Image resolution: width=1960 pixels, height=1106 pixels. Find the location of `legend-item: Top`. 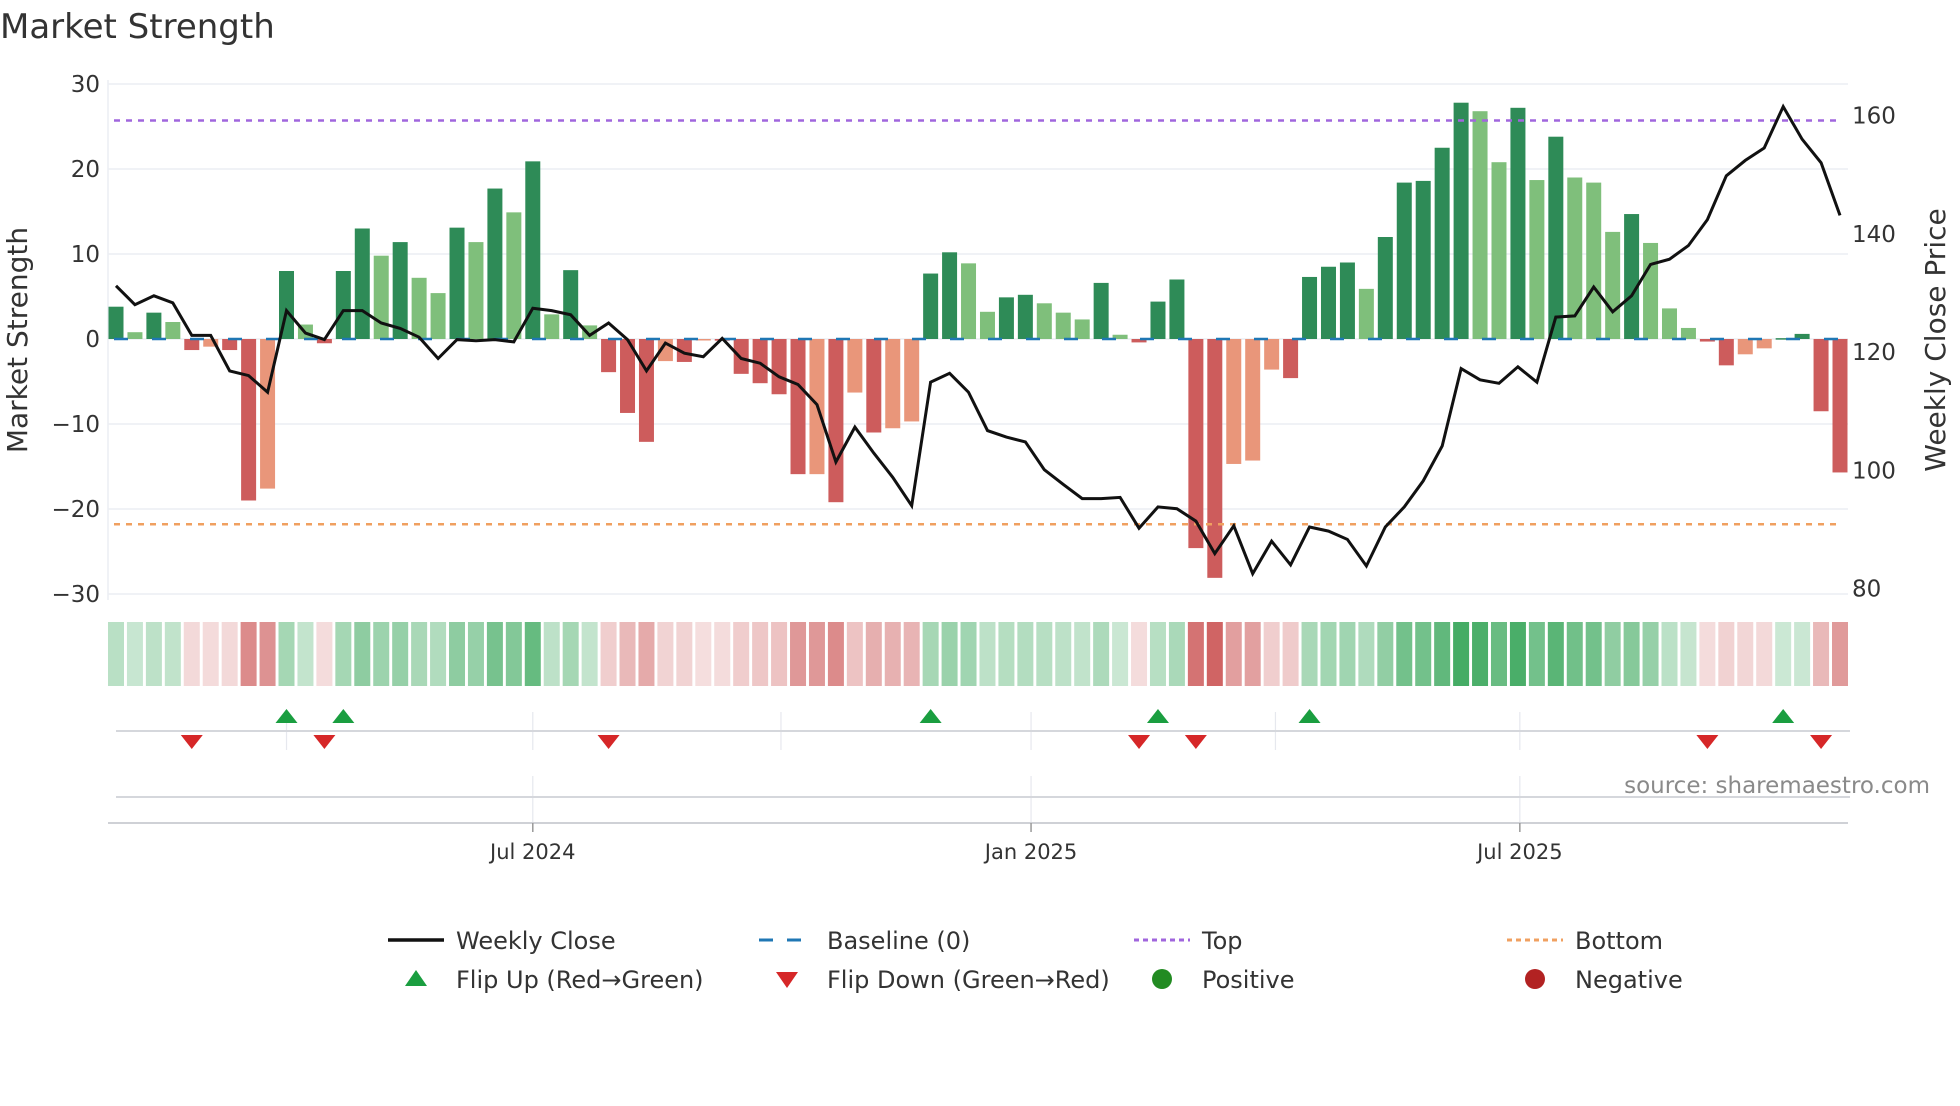

legend-item: Top is located at coordinates (1188, 941).